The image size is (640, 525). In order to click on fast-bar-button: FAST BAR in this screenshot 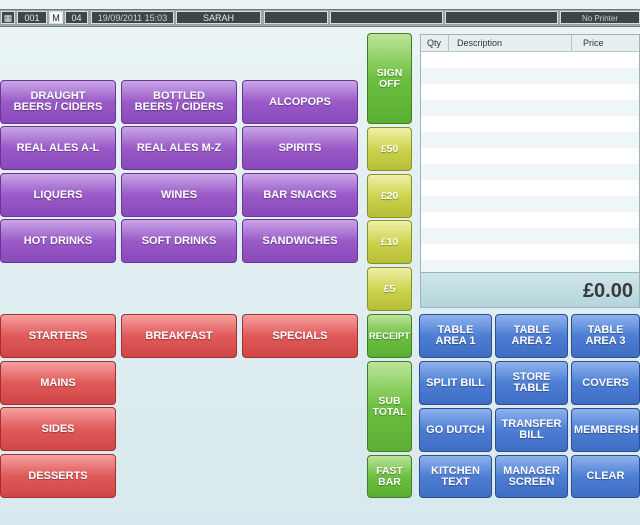, I will do `click(389, 476)`.